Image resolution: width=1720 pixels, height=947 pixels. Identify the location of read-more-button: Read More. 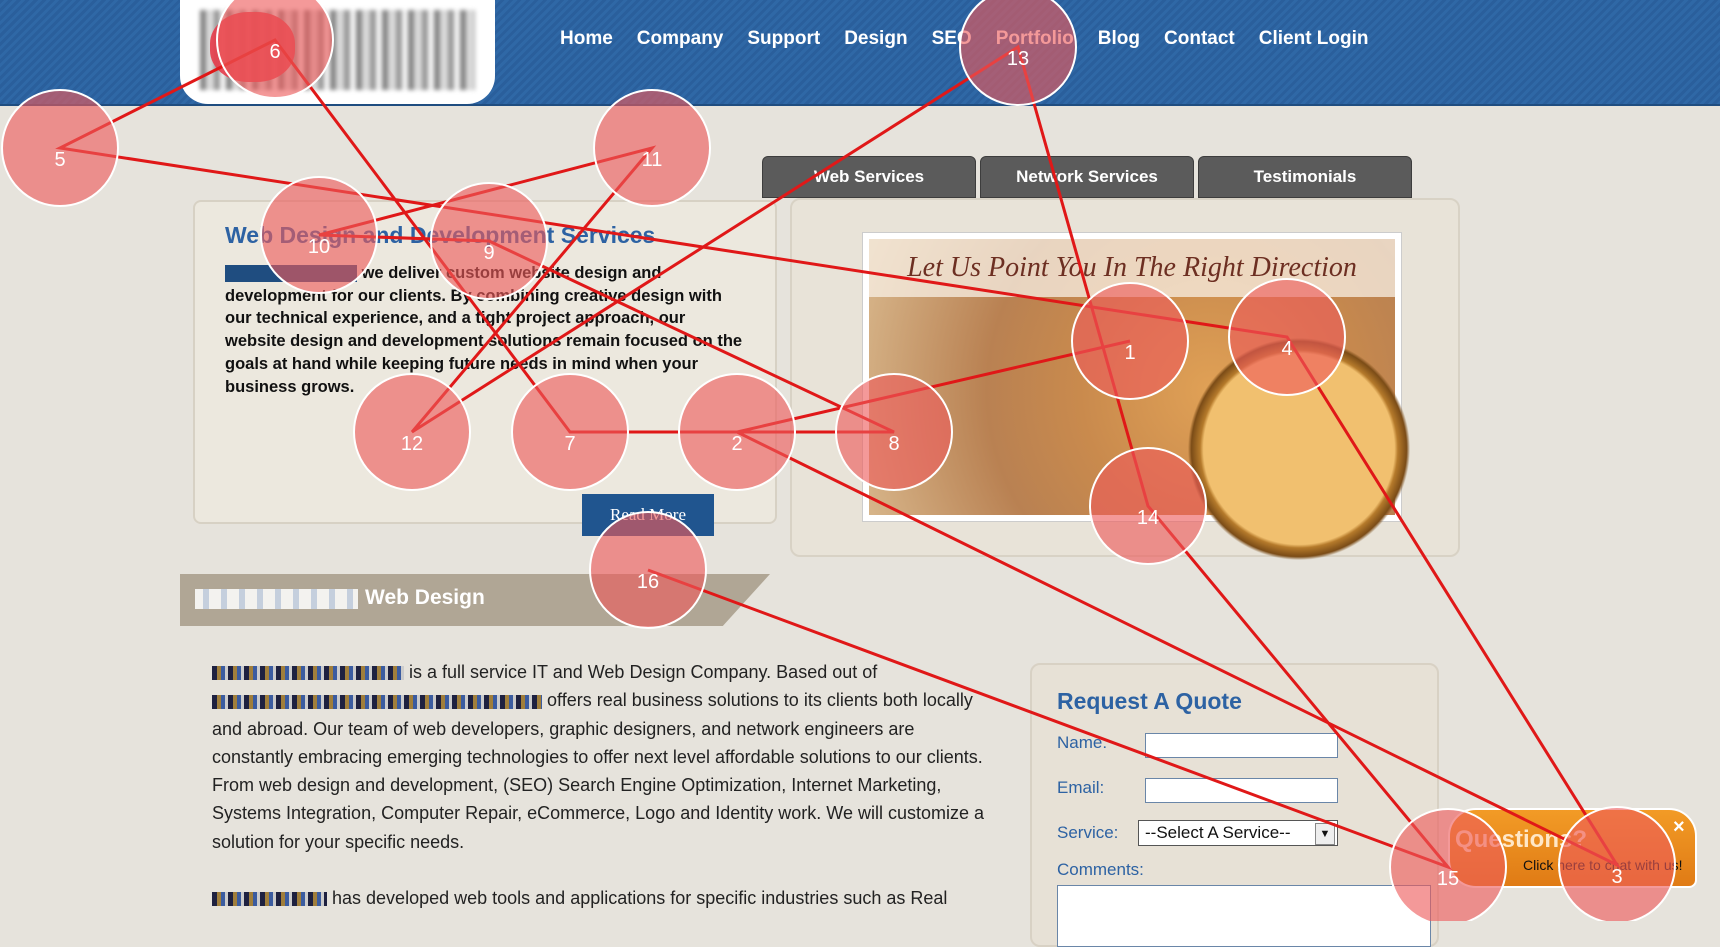
(648, 515).